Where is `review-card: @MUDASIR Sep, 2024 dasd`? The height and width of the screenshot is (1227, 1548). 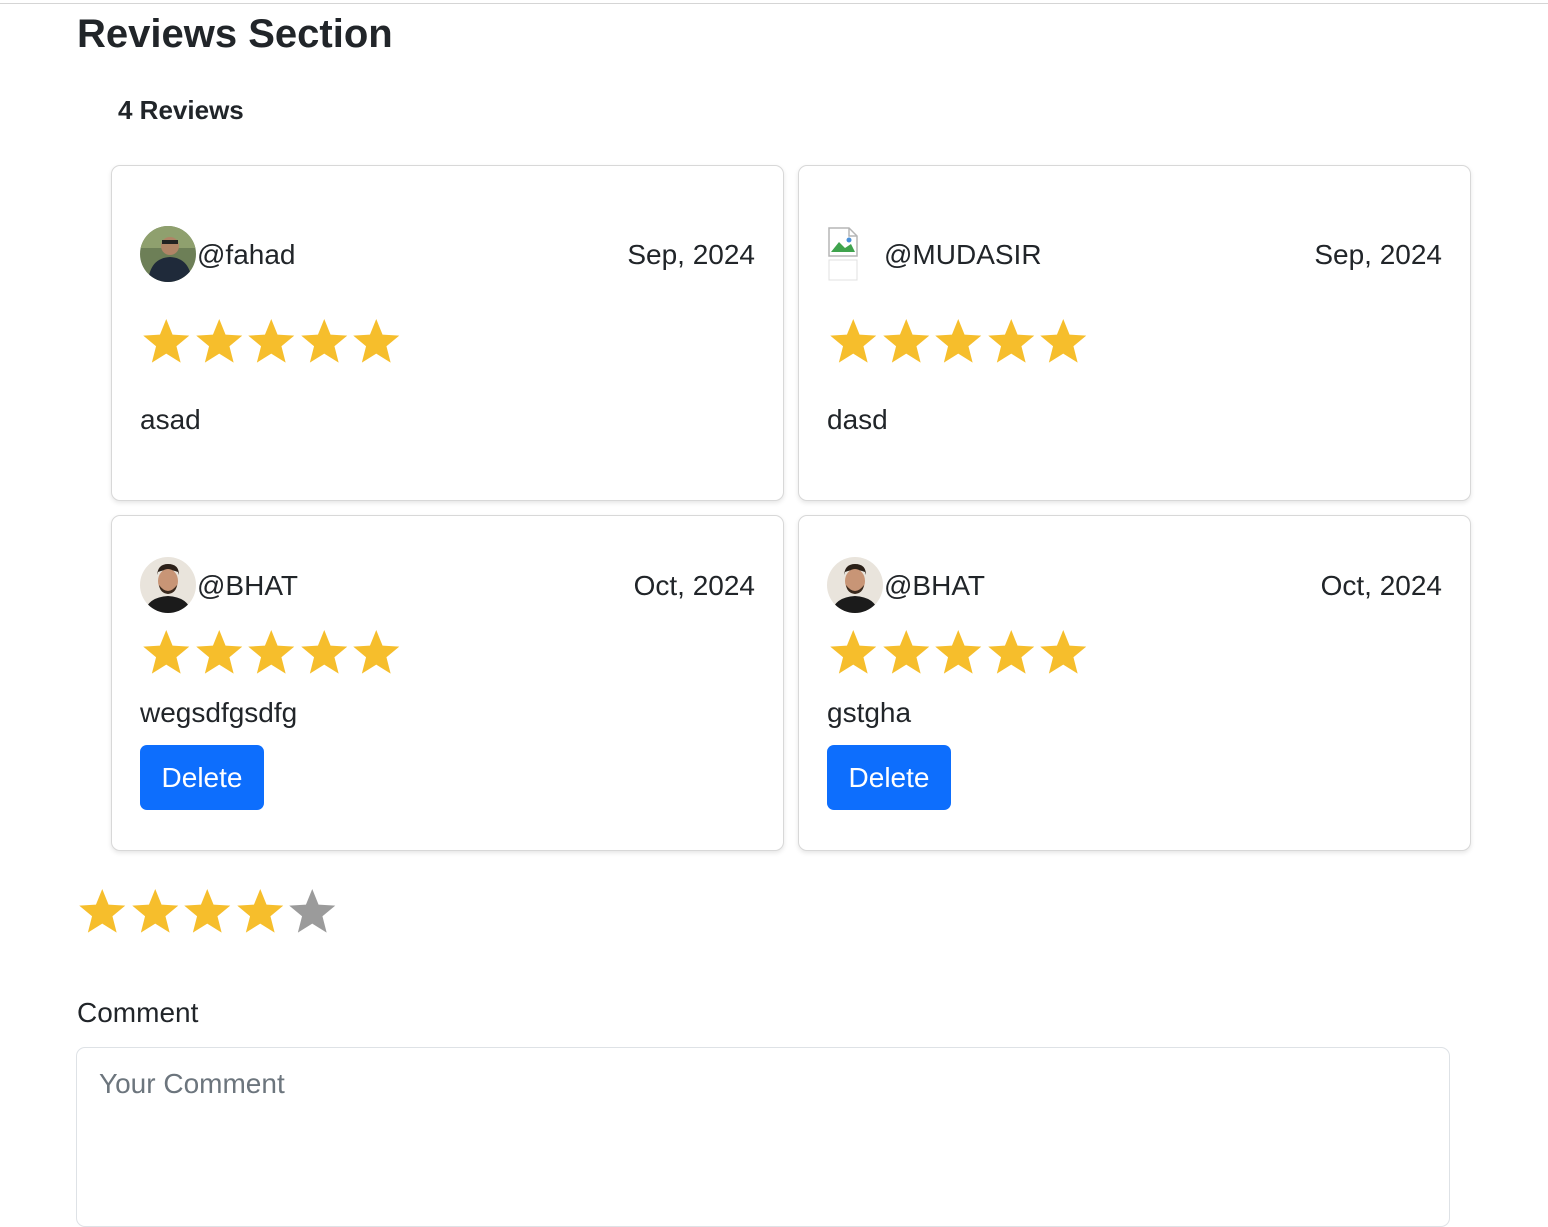
review-card: @MUDASIR Sep, 2024 dasd is located at coordinates (1134, 333).